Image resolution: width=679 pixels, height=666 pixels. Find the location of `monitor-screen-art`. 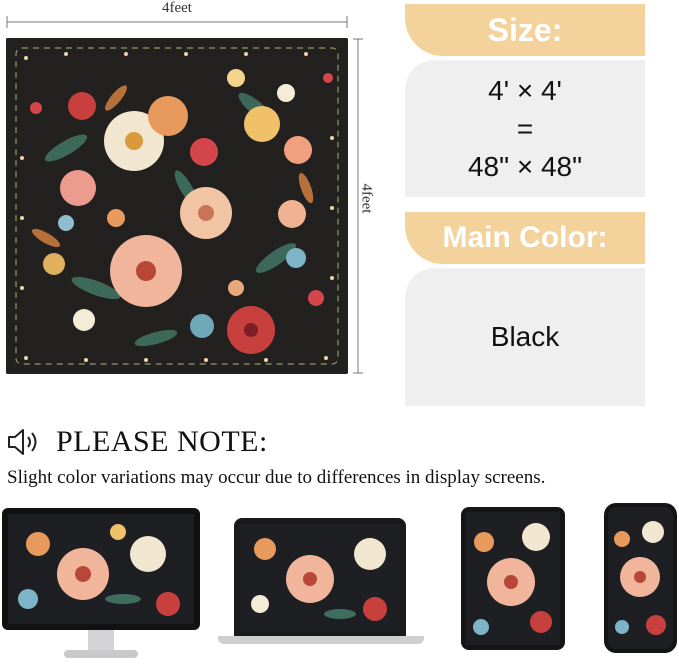

monitor-screen-art is located at coordinates (101, 569).